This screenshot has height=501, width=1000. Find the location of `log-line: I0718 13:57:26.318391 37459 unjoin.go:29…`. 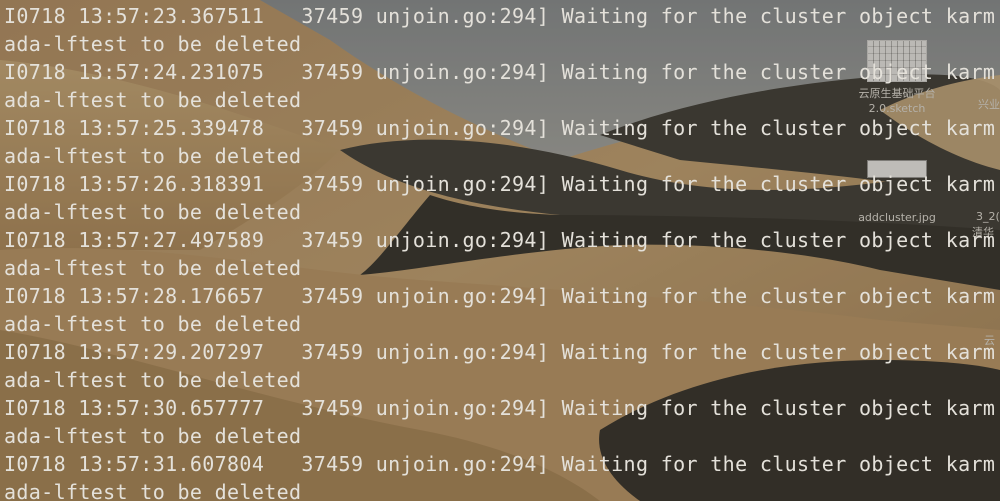

log-line: I0718 13:57:26.318391 37459 unjoin.go:29… is located at coordinates (500, 184).